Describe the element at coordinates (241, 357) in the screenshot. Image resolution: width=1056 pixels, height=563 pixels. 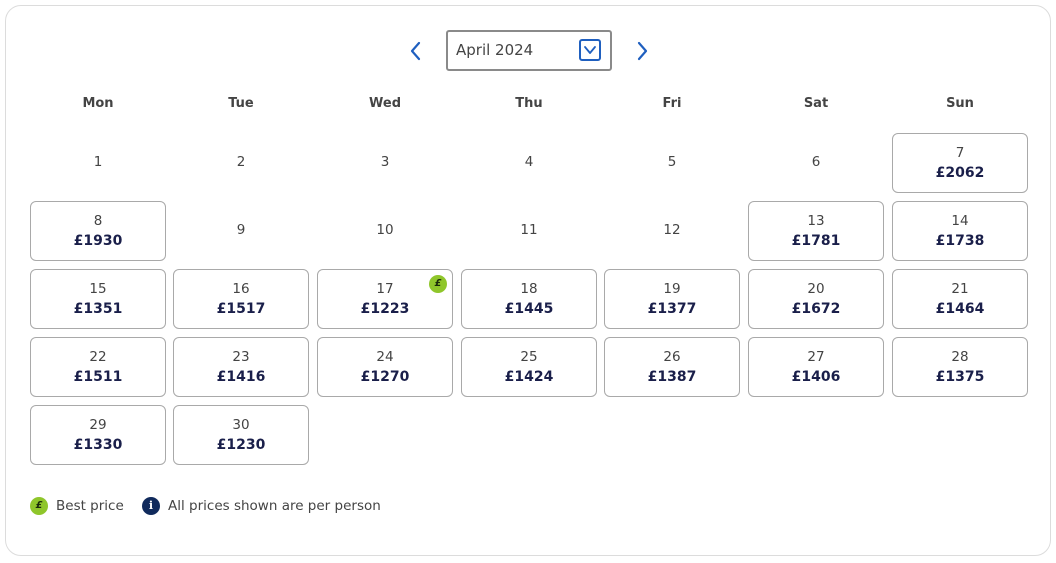
I see `day-number: 23` at that location.